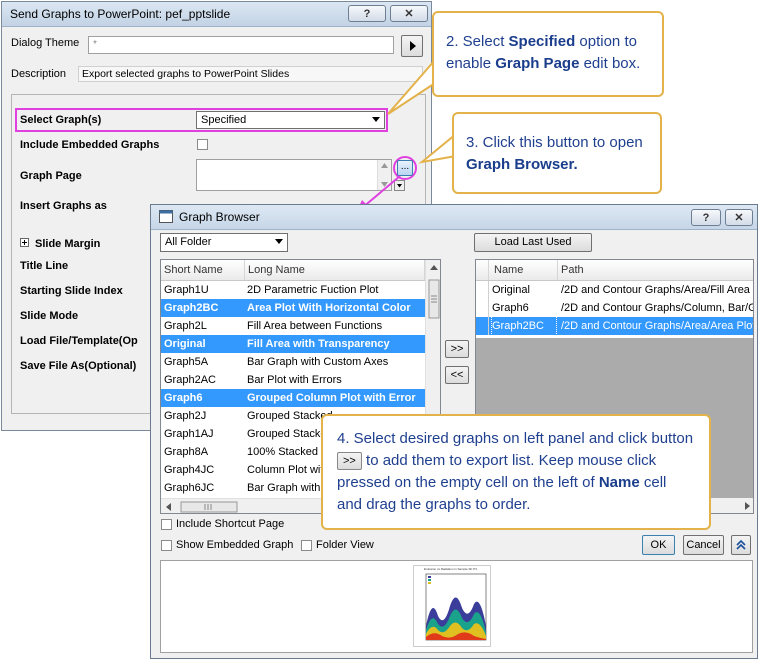 The height and width of the screenshot is (661, 765). What do you see at coordinates (185, 344) in the screenshot?
I see `short-name-cell: Original` at bounding box center [185, 344].